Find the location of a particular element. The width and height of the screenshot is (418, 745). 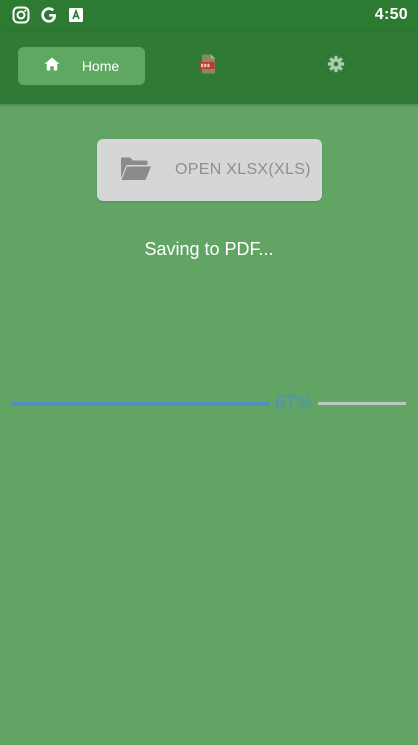

pdf-file-icon is located at coordinates (208, 66).